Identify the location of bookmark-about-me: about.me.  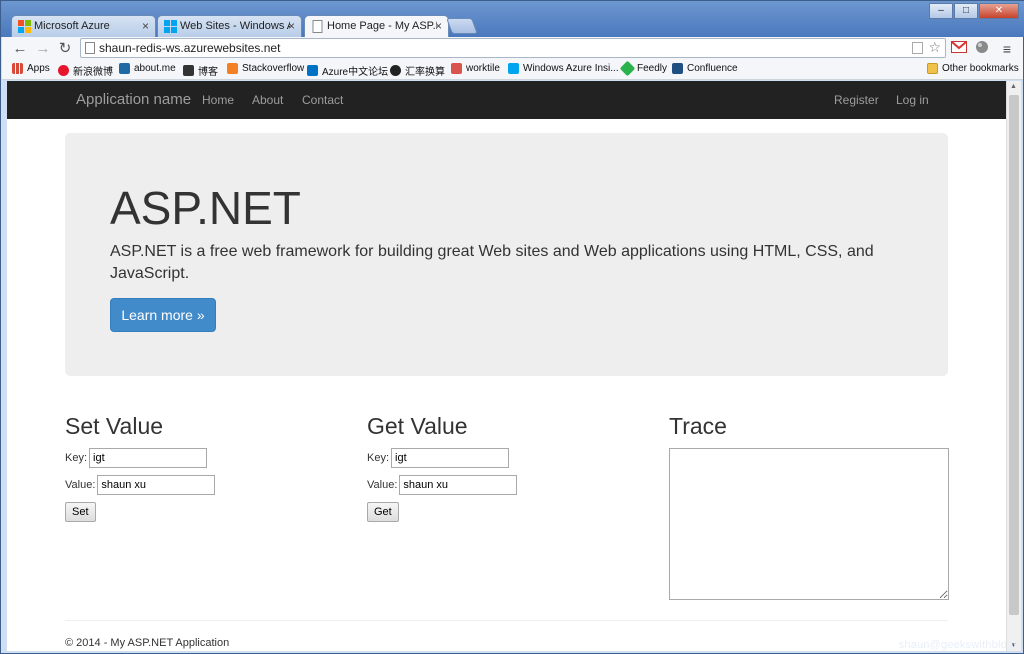
(147, 68).